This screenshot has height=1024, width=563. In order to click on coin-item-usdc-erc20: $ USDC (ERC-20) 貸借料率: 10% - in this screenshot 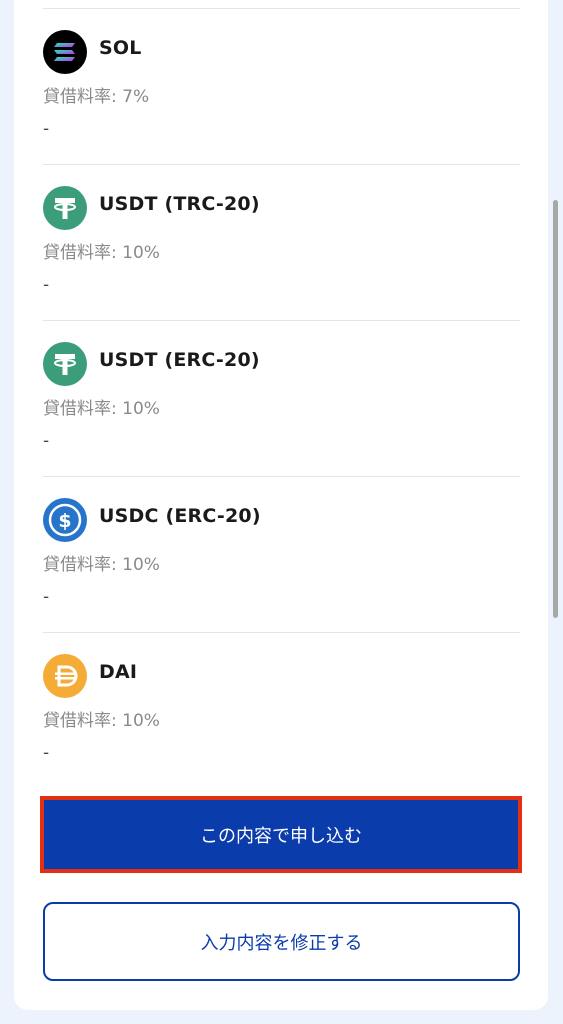, I will do `click(281, 555)`.